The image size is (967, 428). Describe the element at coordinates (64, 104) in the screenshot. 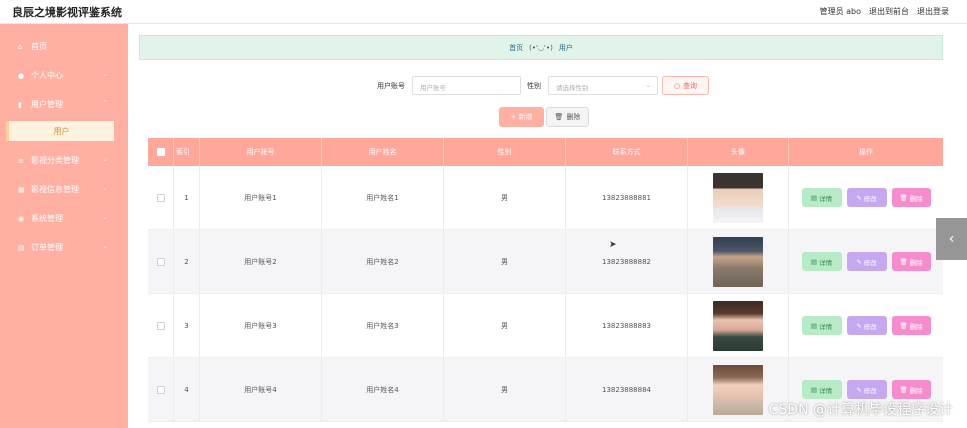

I see `sidebar-item-users: ▮ 用户管理 ⌃` at that location.